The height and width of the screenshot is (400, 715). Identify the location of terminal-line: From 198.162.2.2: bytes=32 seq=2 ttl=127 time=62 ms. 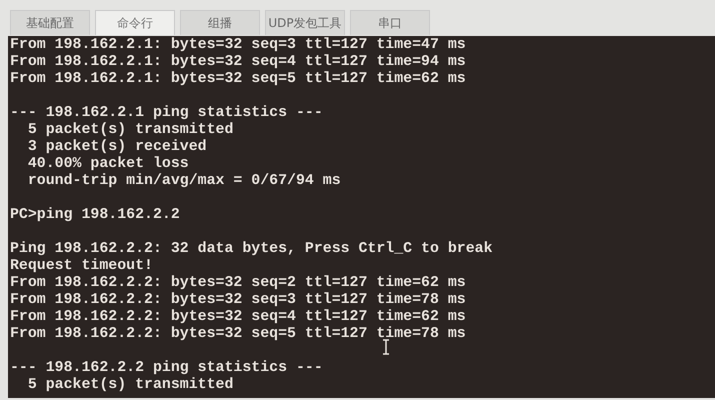
(238, 283).